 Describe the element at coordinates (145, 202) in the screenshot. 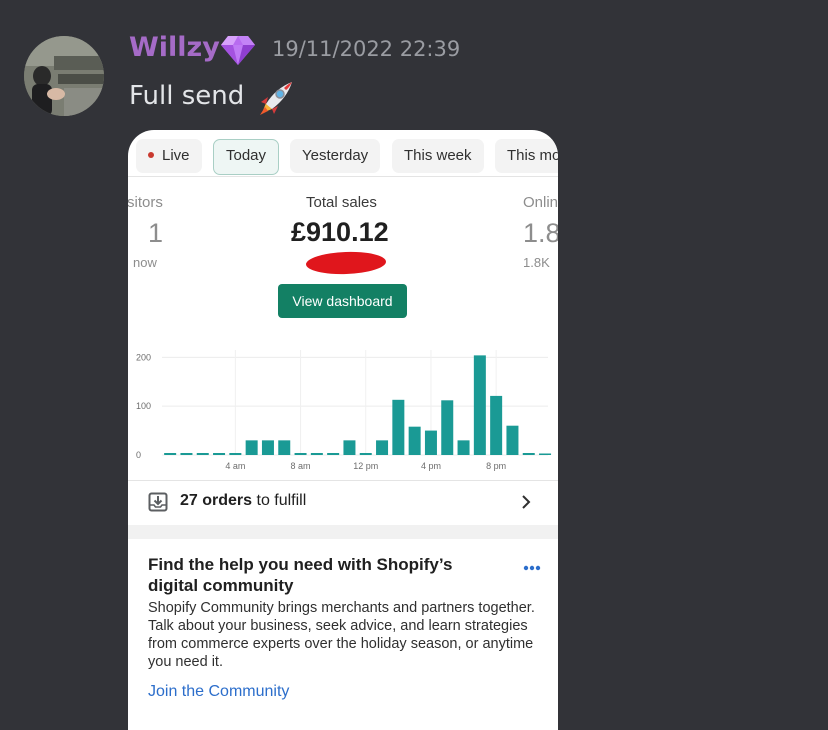

I see `visitors-label: sitors` at that location.